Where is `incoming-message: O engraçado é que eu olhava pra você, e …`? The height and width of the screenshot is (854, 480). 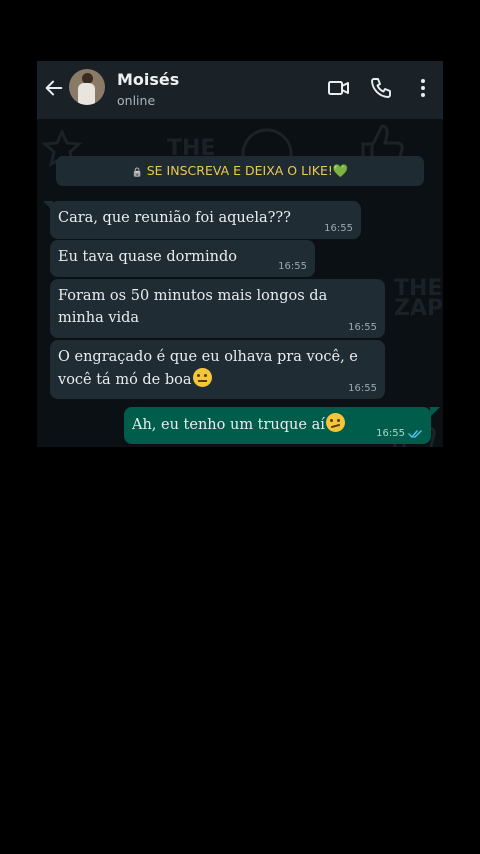
incoming-message: O engraçado é que eu olhava pra você, e … is located at coordinates (217, 369).